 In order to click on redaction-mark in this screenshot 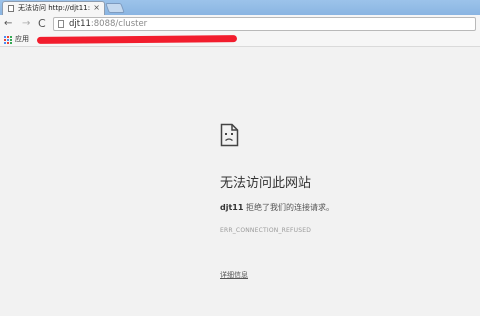, I will do `click(137, 39)`.